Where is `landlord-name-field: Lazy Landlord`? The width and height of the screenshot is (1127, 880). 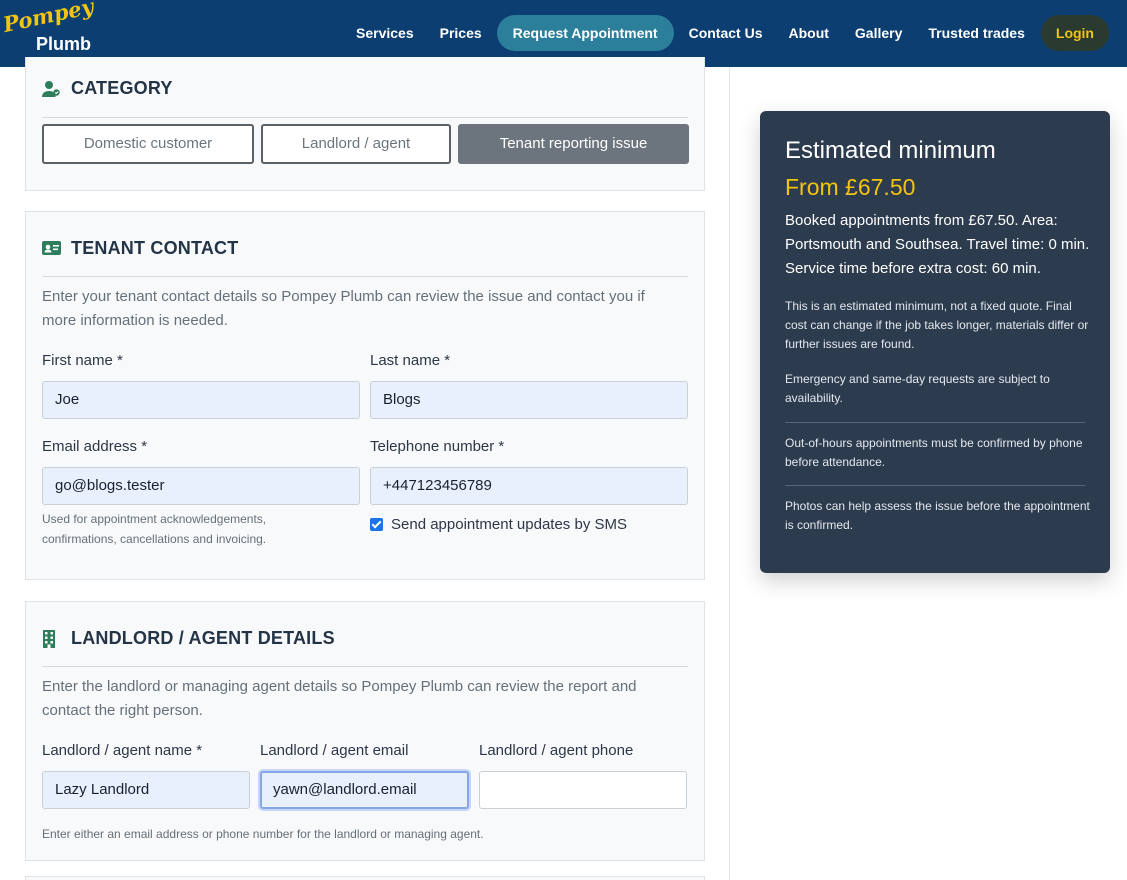 landlord-name-field: Lazy Landlord is located at coordinates (146, 790).